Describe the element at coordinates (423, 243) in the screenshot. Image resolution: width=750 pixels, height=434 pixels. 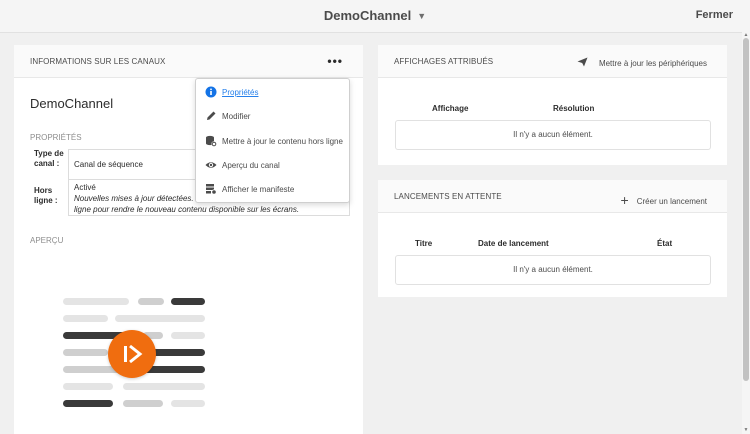
I see `column-header-title: Titre` at that location.